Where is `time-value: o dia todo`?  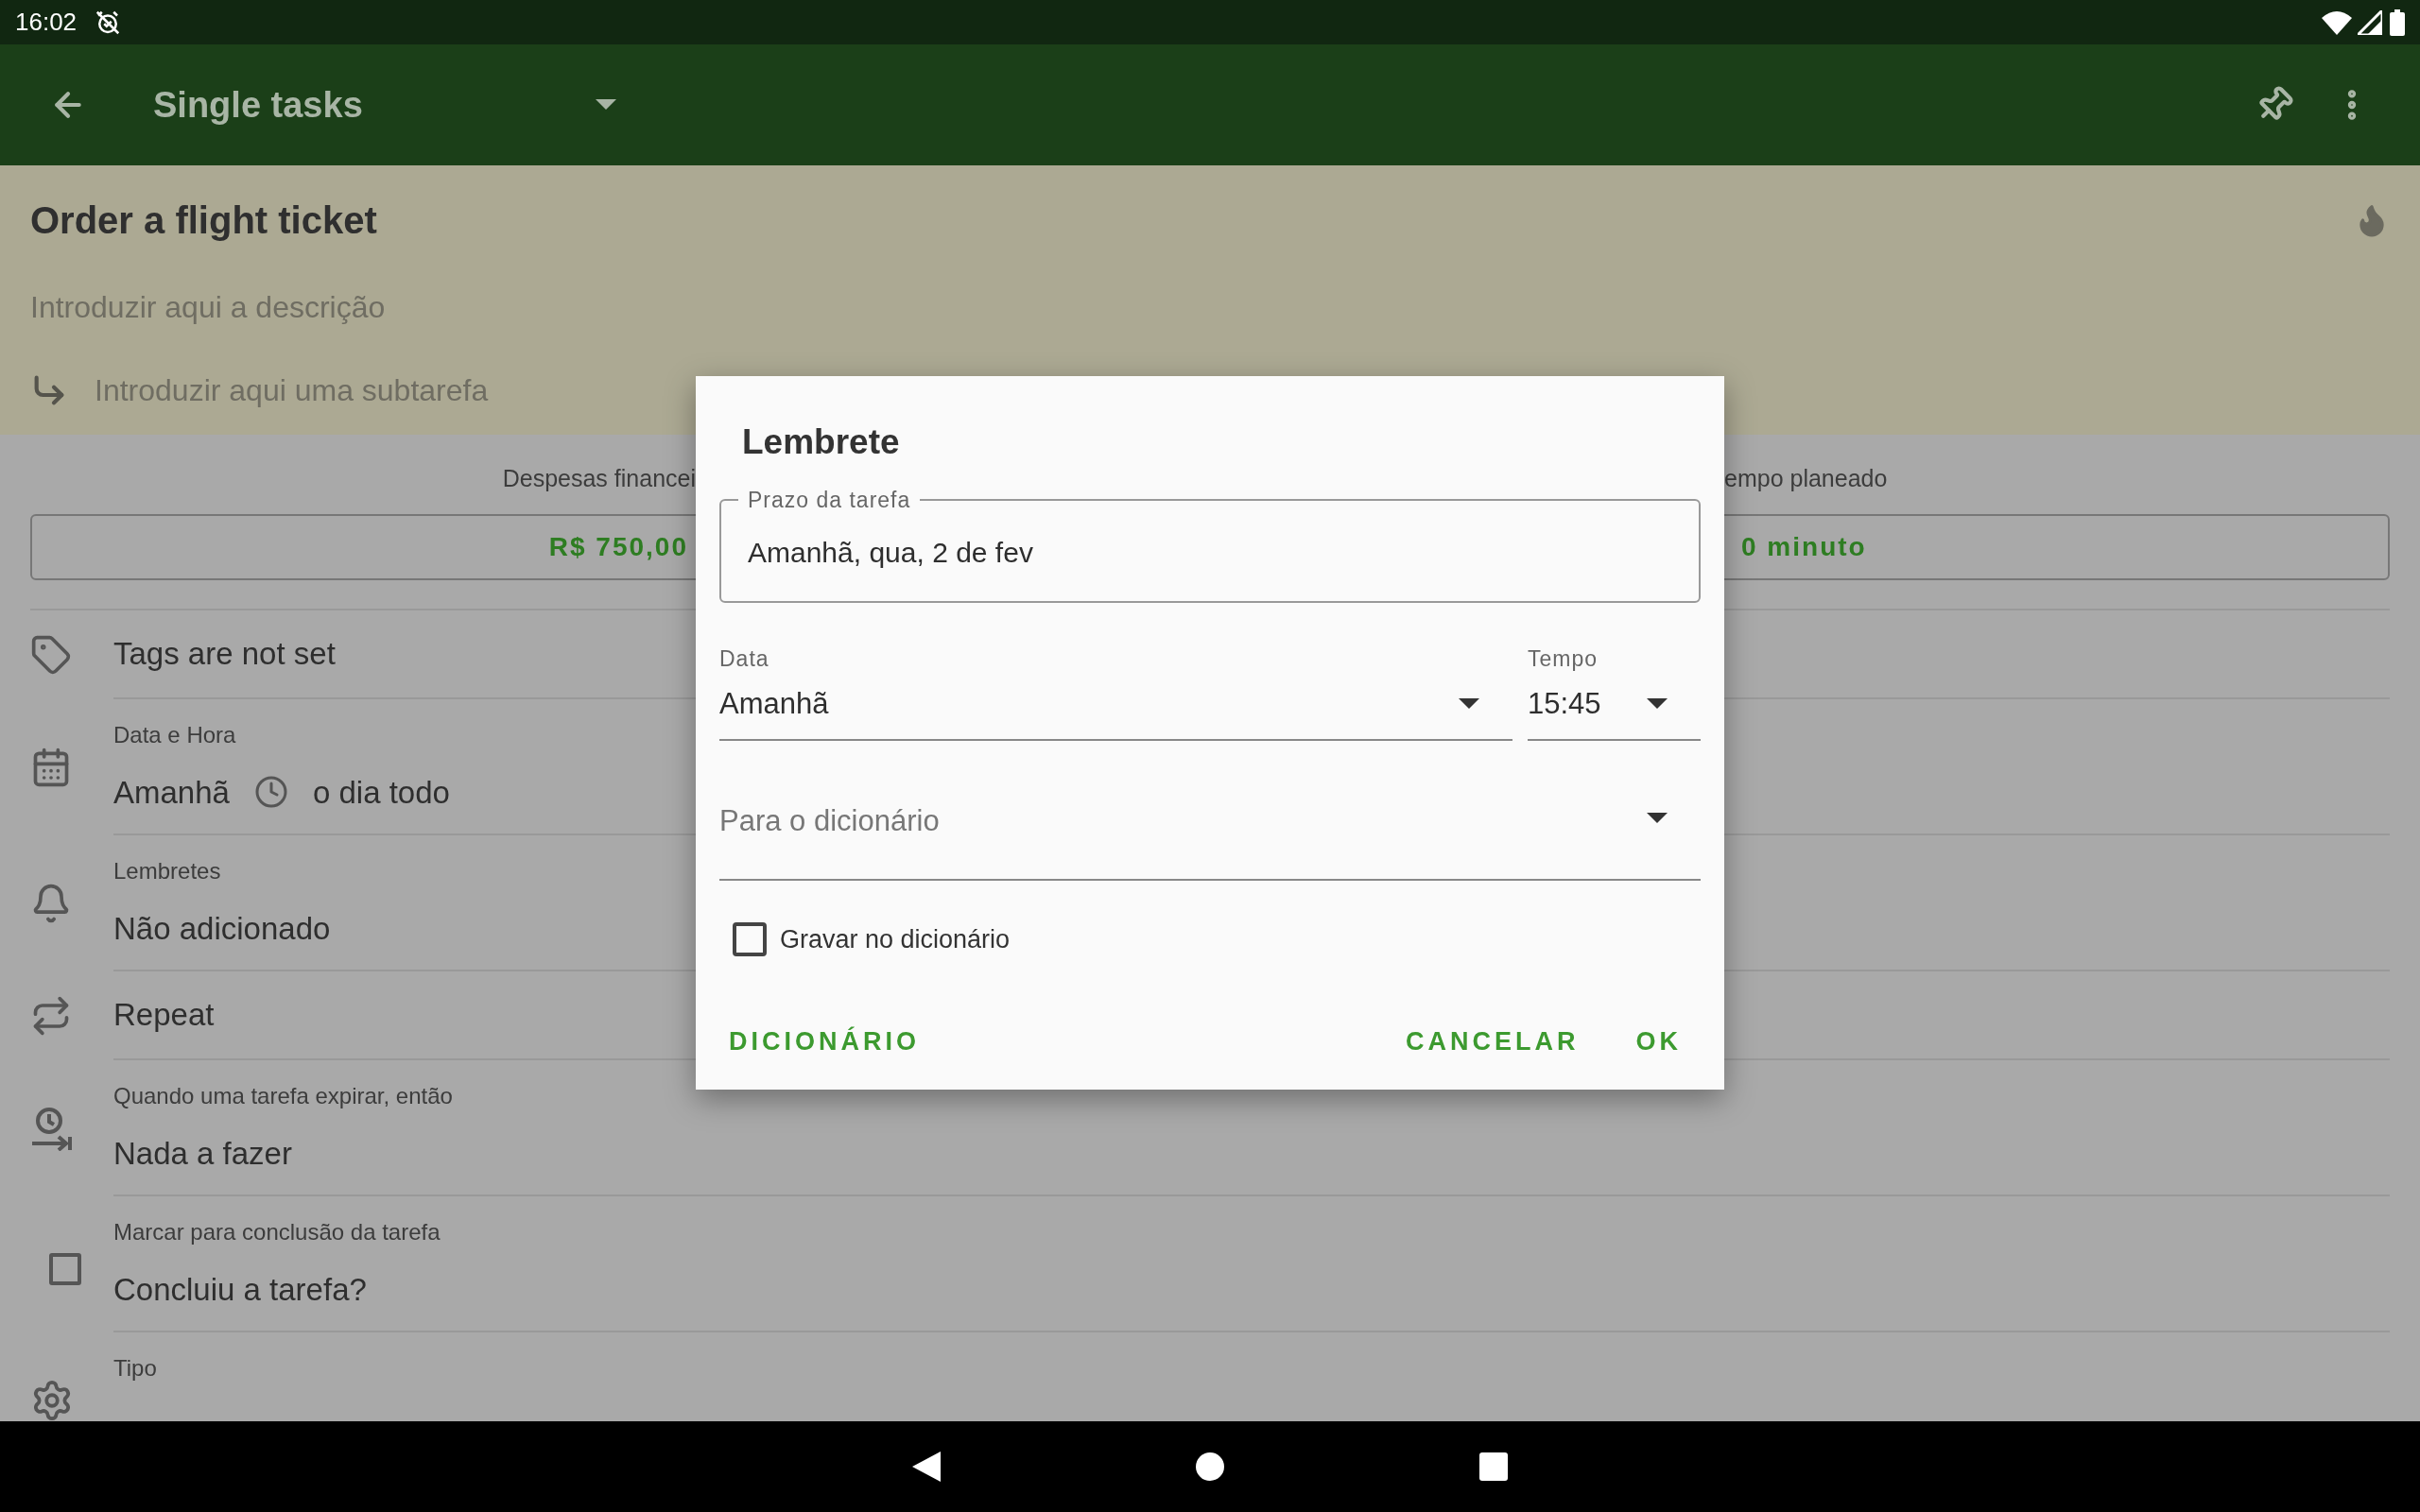
time-value: o dia todo is located at coordinates (381, 792).